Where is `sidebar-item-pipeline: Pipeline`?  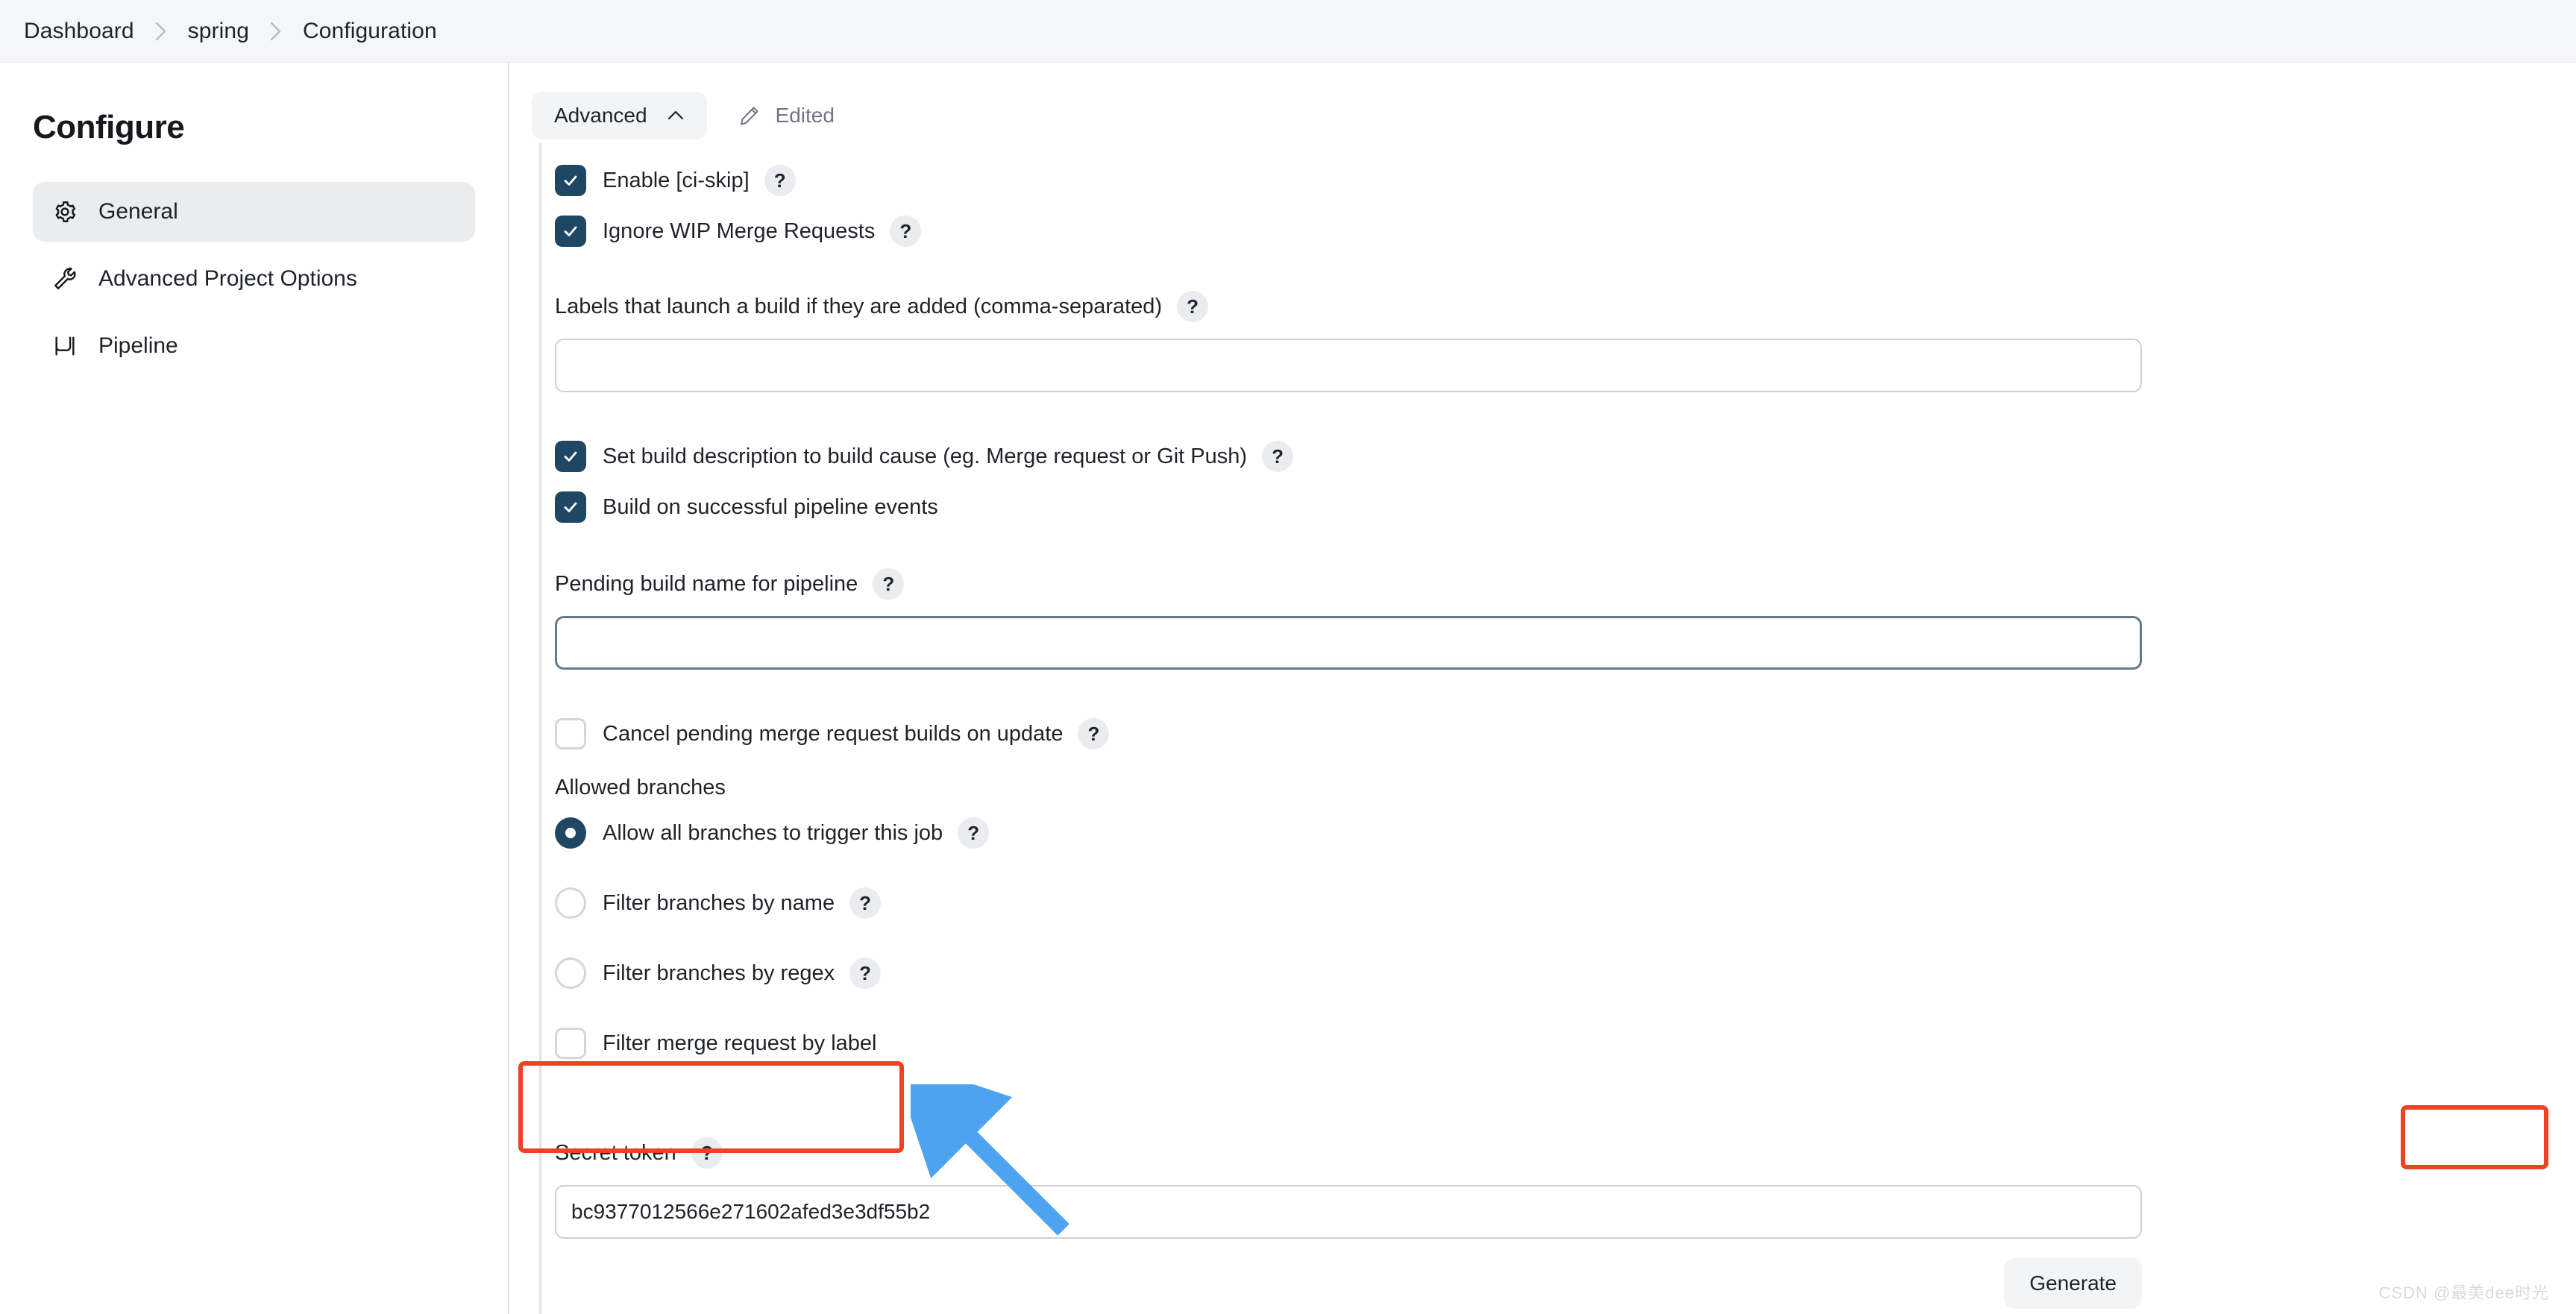 sidebar-item-pipeline: Pipeline is located at coordinates (254, 346).